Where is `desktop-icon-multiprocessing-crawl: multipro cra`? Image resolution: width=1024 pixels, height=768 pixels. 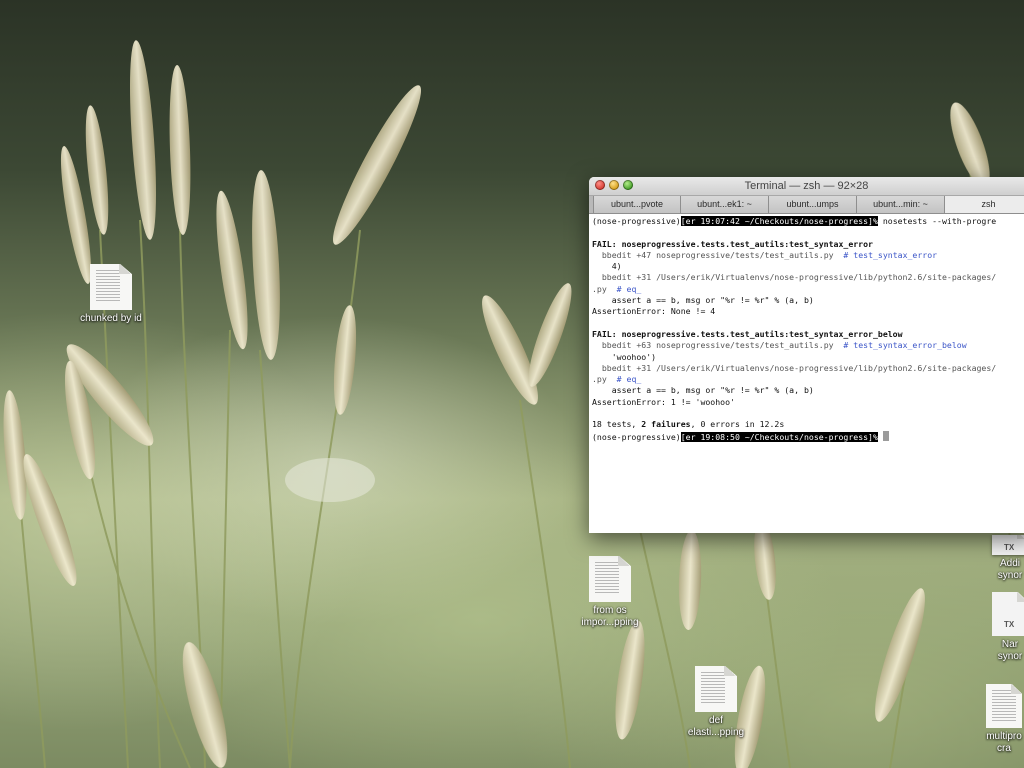 desktop-icon-multiprocessing-crawl: multipro cra is located at coordinates (999, 719).